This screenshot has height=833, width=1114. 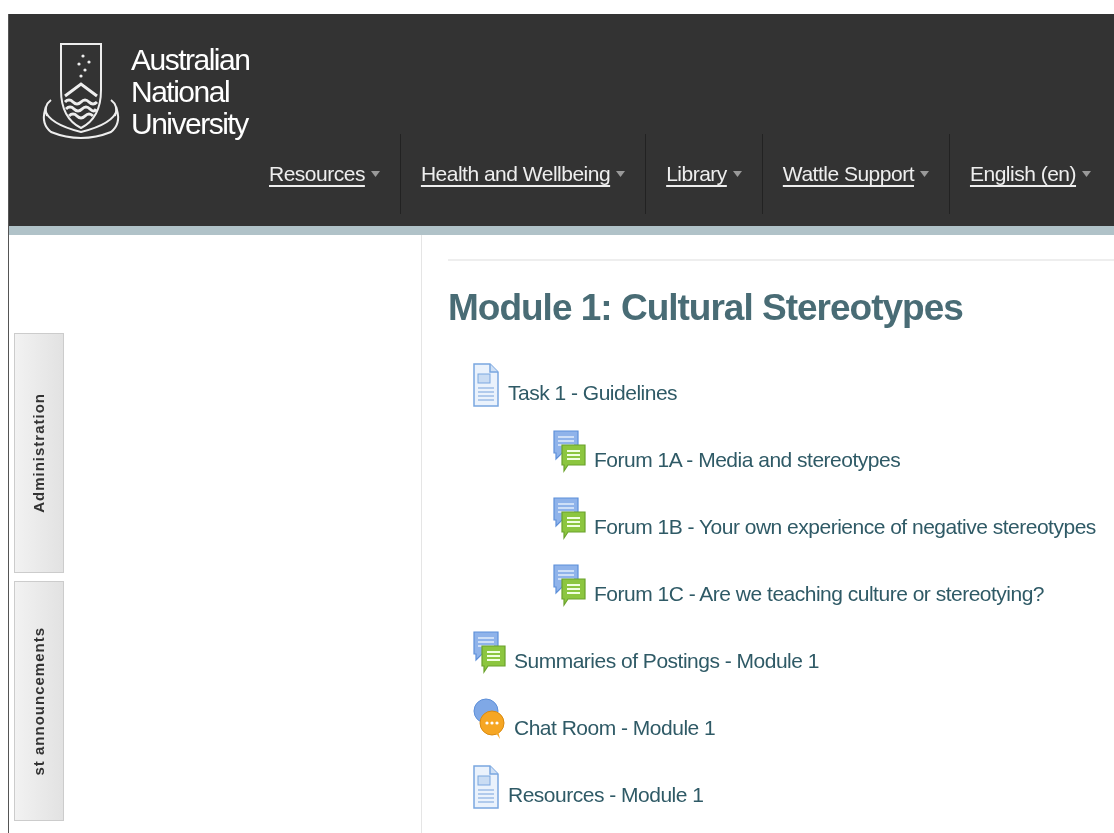 I want to click on nav-menu-link: Library, so click(x=704, y=174).